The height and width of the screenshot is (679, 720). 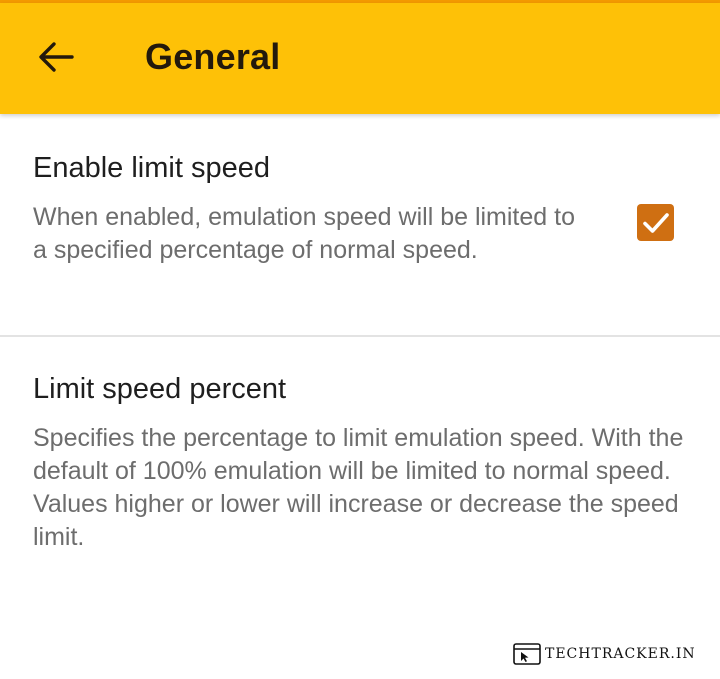 I want to click on browser-cursor-icon, so click(x=527, y=654).